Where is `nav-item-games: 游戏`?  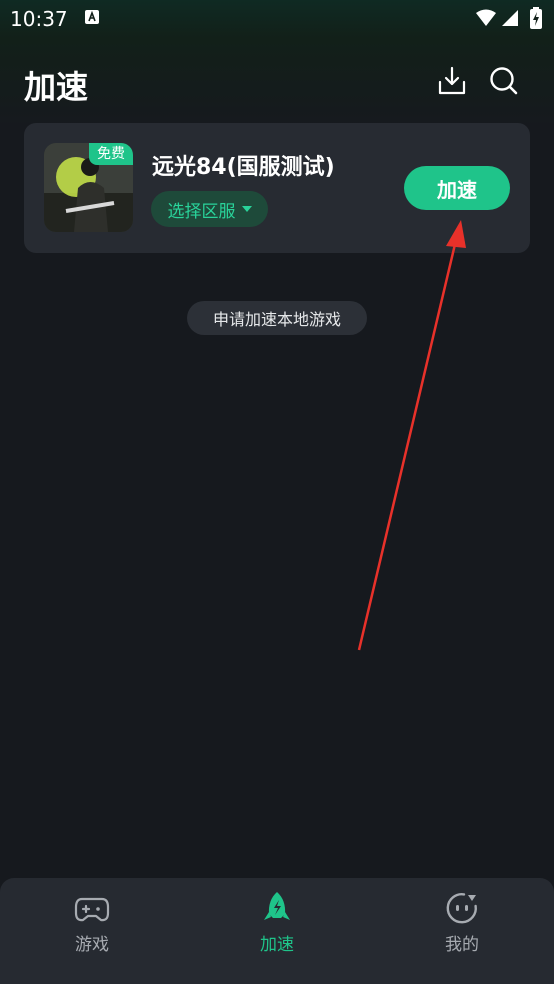
nav-item-games: 游戏 is located at coordinates (92, 931).